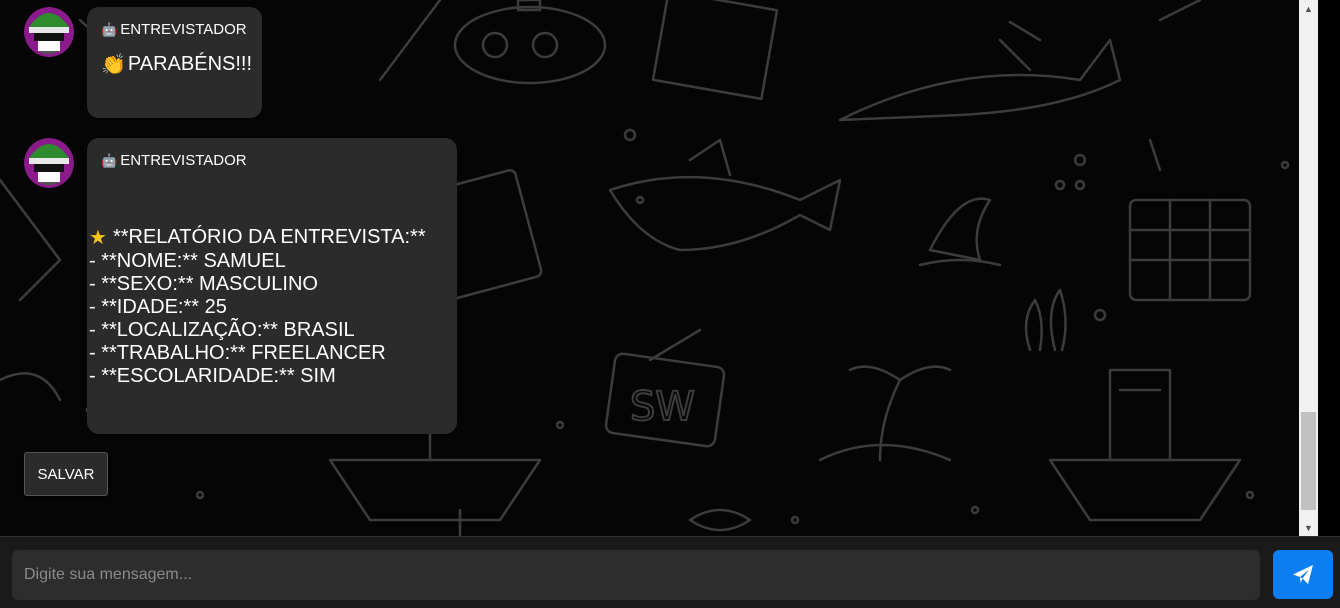  What do you see at coordinates (222, 330) in the screenshot?
I see `report-line: - **LOCALIZAÇÃO:** BRASIL` at bounding box center [222, 330].